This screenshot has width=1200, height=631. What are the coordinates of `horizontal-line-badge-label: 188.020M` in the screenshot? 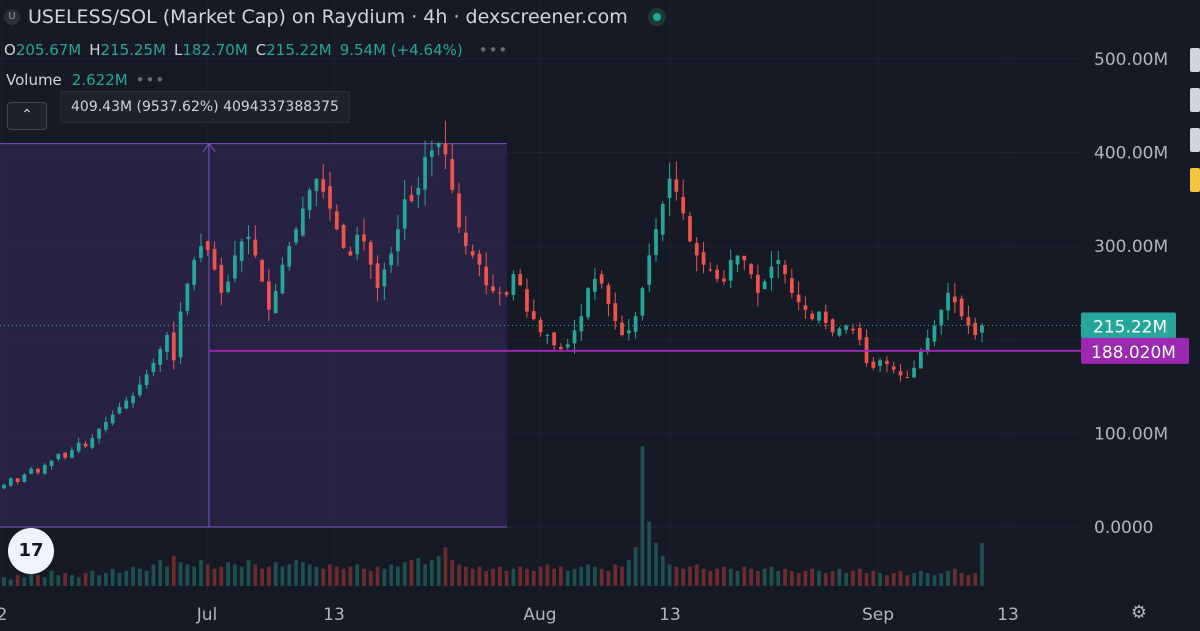 It's located at (1133, 353).